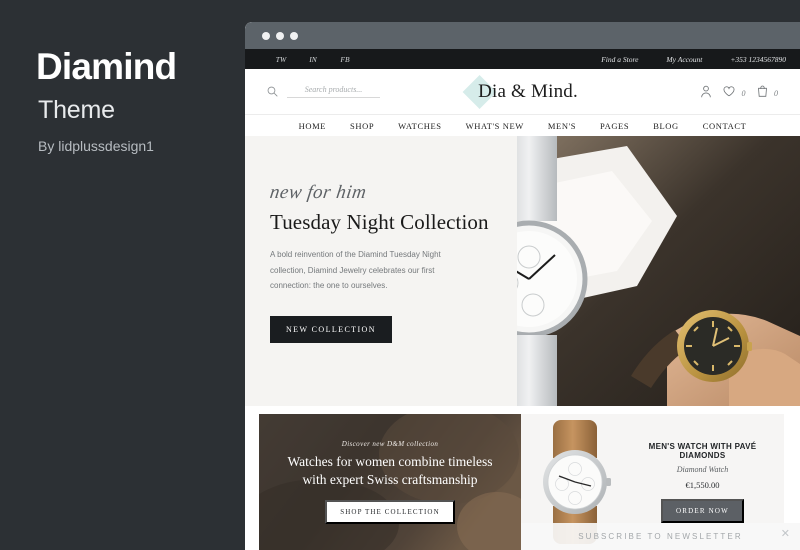  What do you see at coordinates (266, 35) in the screenshot?
I see `window-dot-close` at bounding box center [266, 35].